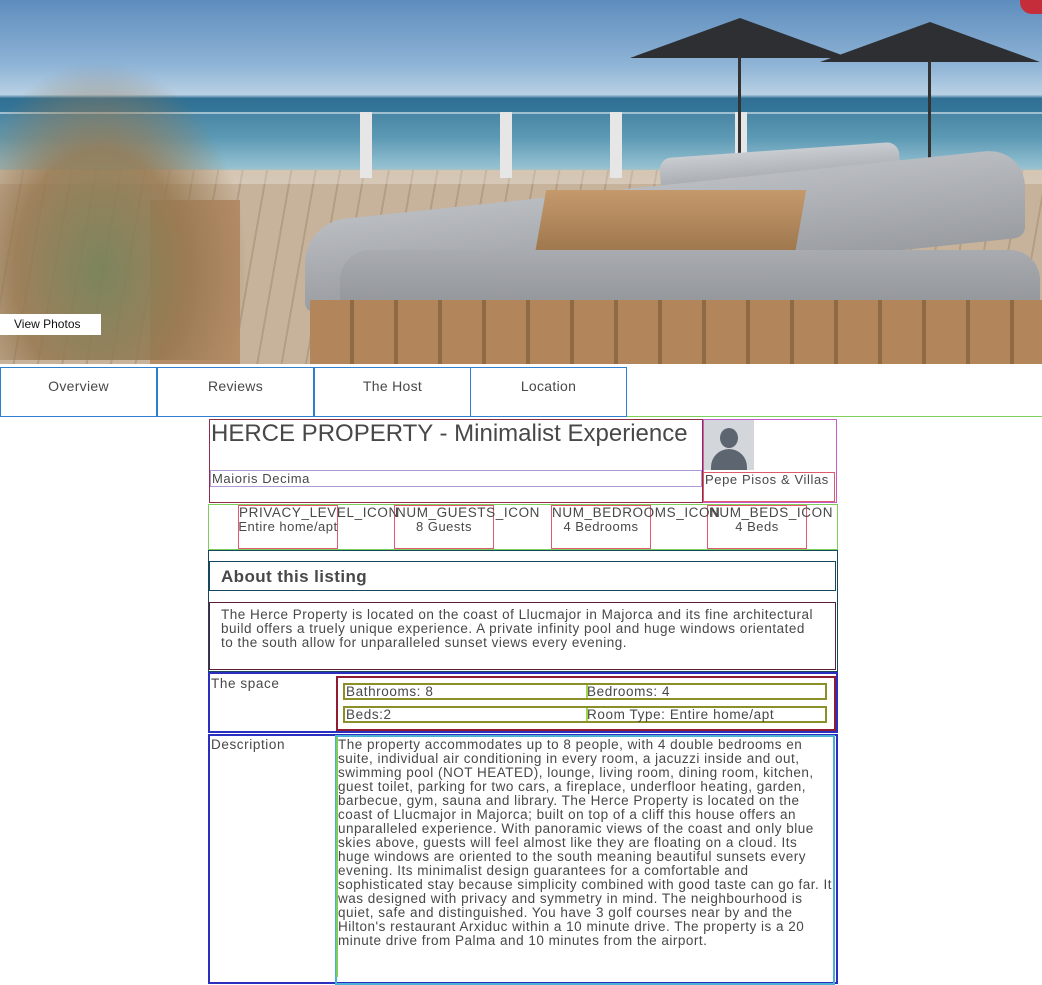 The image size is (1042, 985). What do you see at coordinates (548, 392) in the screenshot?
I see `tab-location: Location` at bounding box center [548, 392].